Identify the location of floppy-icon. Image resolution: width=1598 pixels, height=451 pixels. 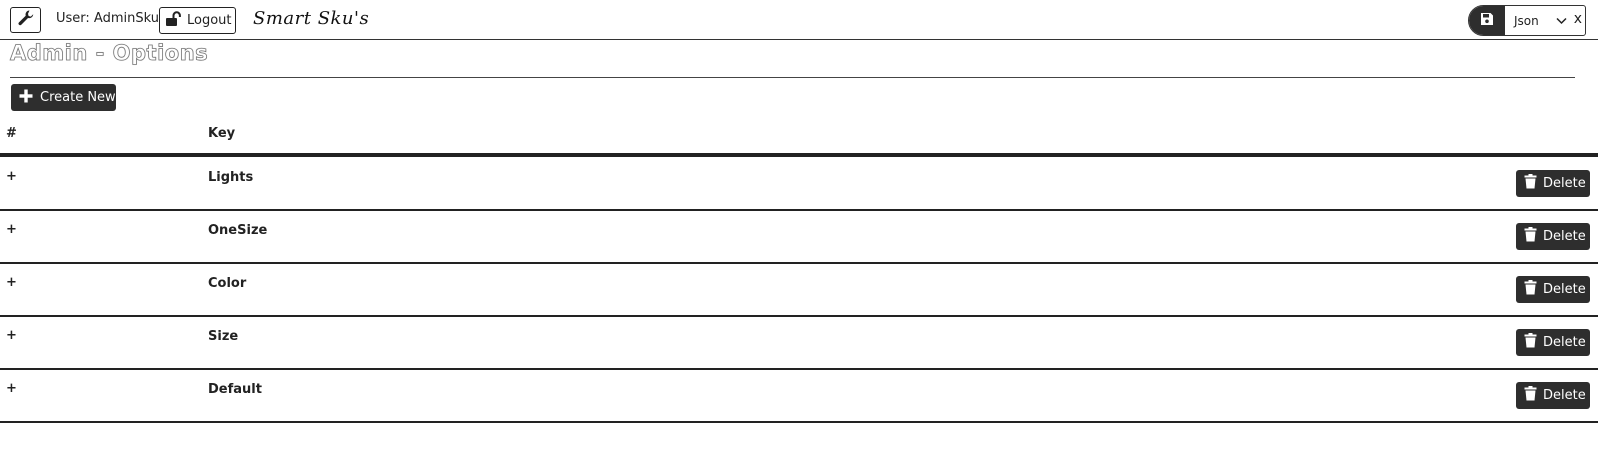
(1487, 20).